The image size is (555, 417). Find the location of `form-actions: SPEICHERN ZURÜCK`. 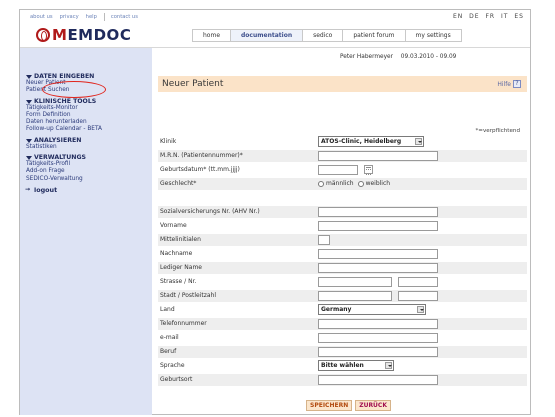

form-actions: SPEICHERN ZURÜCK is located at coordinates (350, 405).